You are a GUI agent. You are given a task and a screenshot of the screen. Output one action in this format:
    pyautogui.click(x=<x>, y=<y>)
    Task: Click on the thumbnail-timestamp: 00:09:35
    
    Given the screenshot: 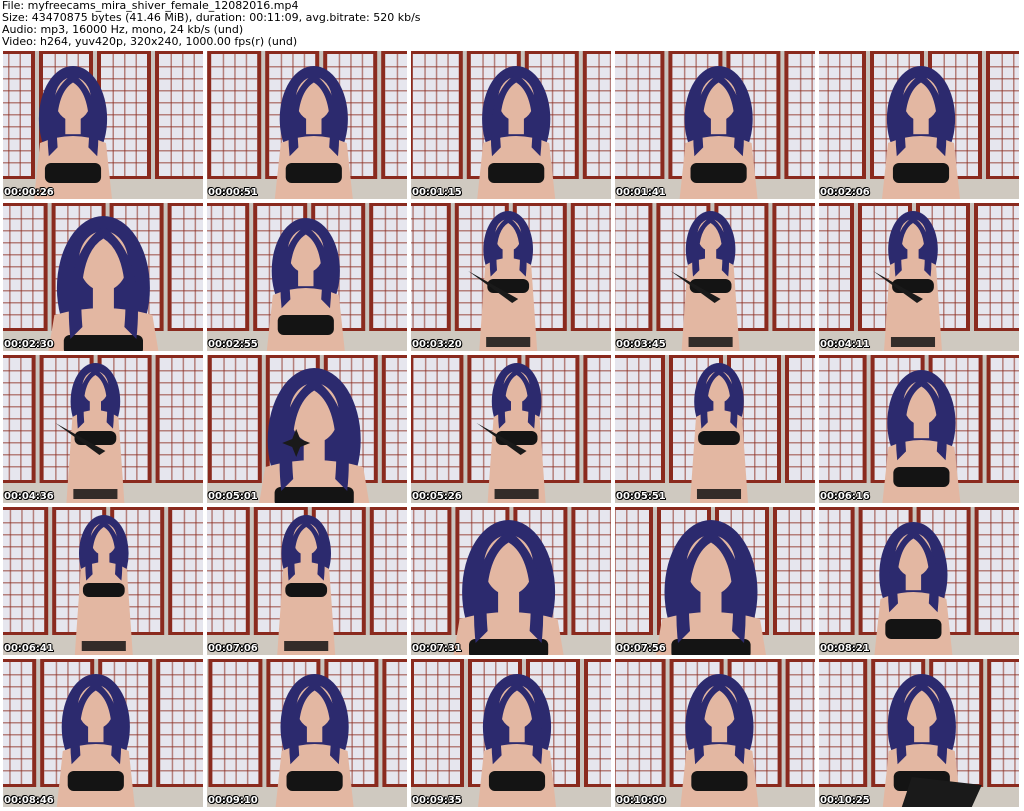 What is the action you would take?
    pyautogui.click(x=437, y=800)
    